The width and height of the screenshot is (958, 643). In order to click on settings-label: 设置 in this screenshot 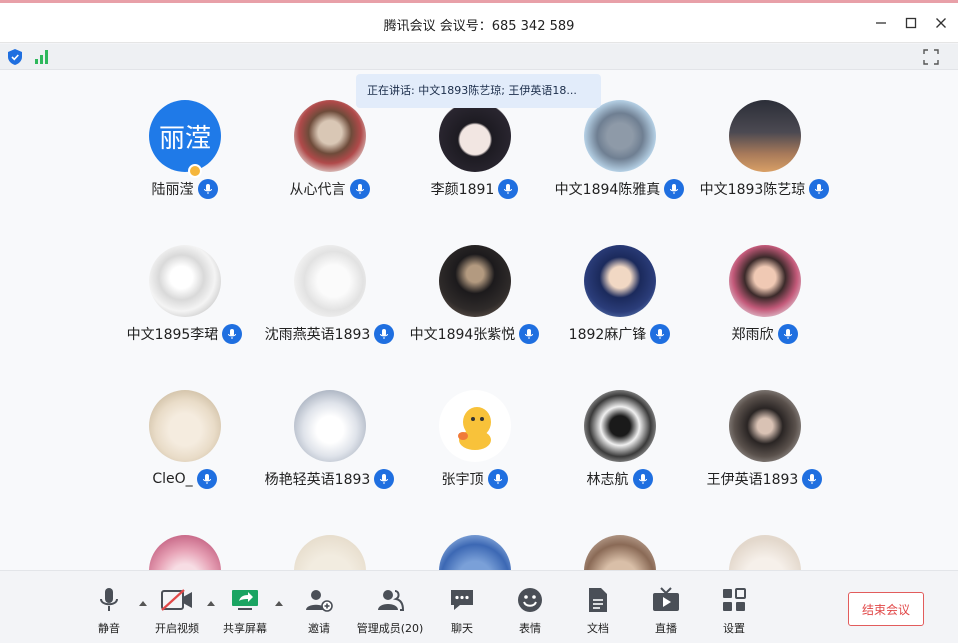, I will do `click(734, 628)`.